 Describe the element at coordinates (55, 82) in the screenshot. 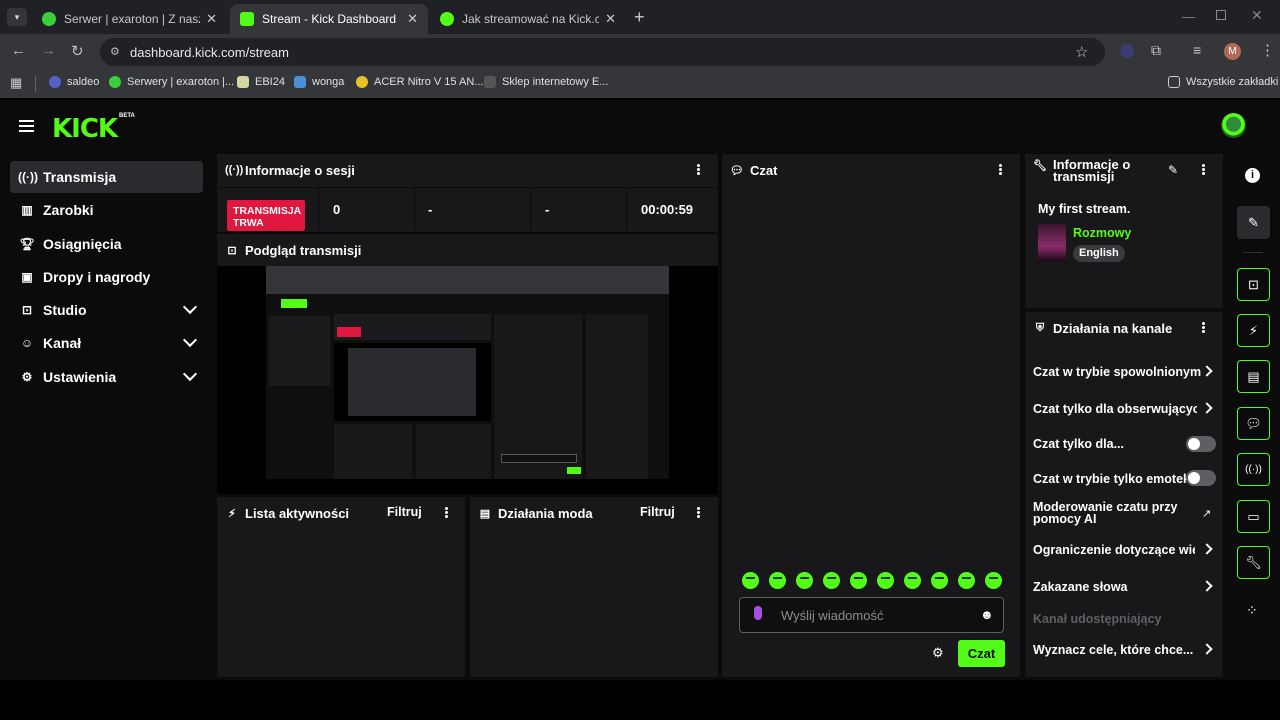

I see `saldeo-icon` at that location.